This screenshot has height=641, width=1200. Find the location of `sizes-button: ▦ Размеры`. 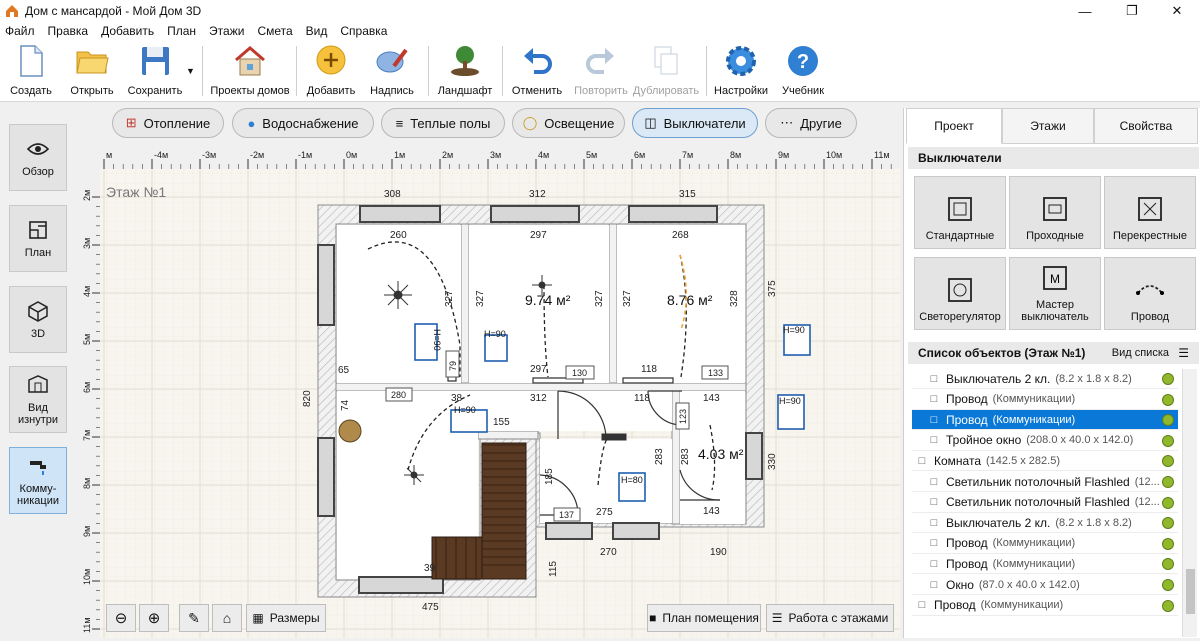

sizes-button: ▦ Размеры is located at coordinates (286, 618).